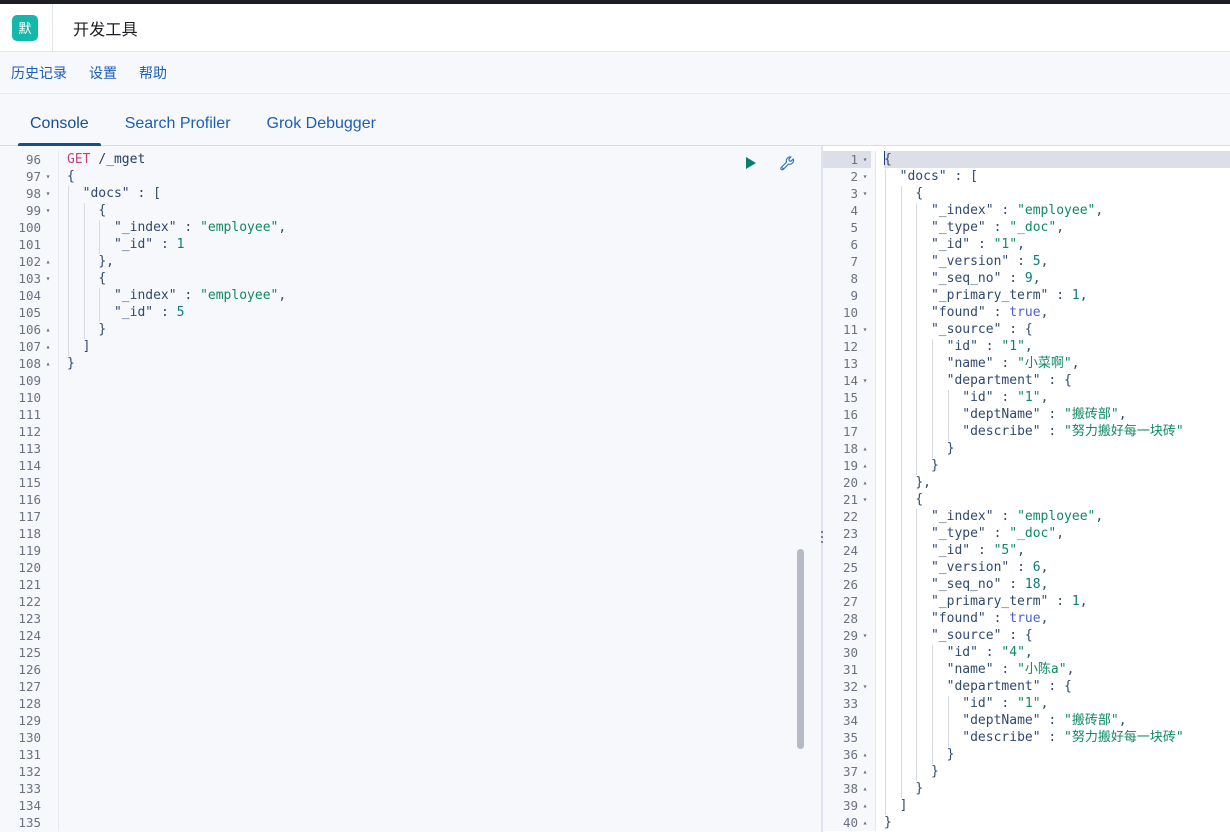 This screenshot has width=1230, height=832. What do you see at coordinates (1057, 721) in the screenshot?
I see `code-line: "deptName" : "搬砖部",` at bounding box center [1057, 721].